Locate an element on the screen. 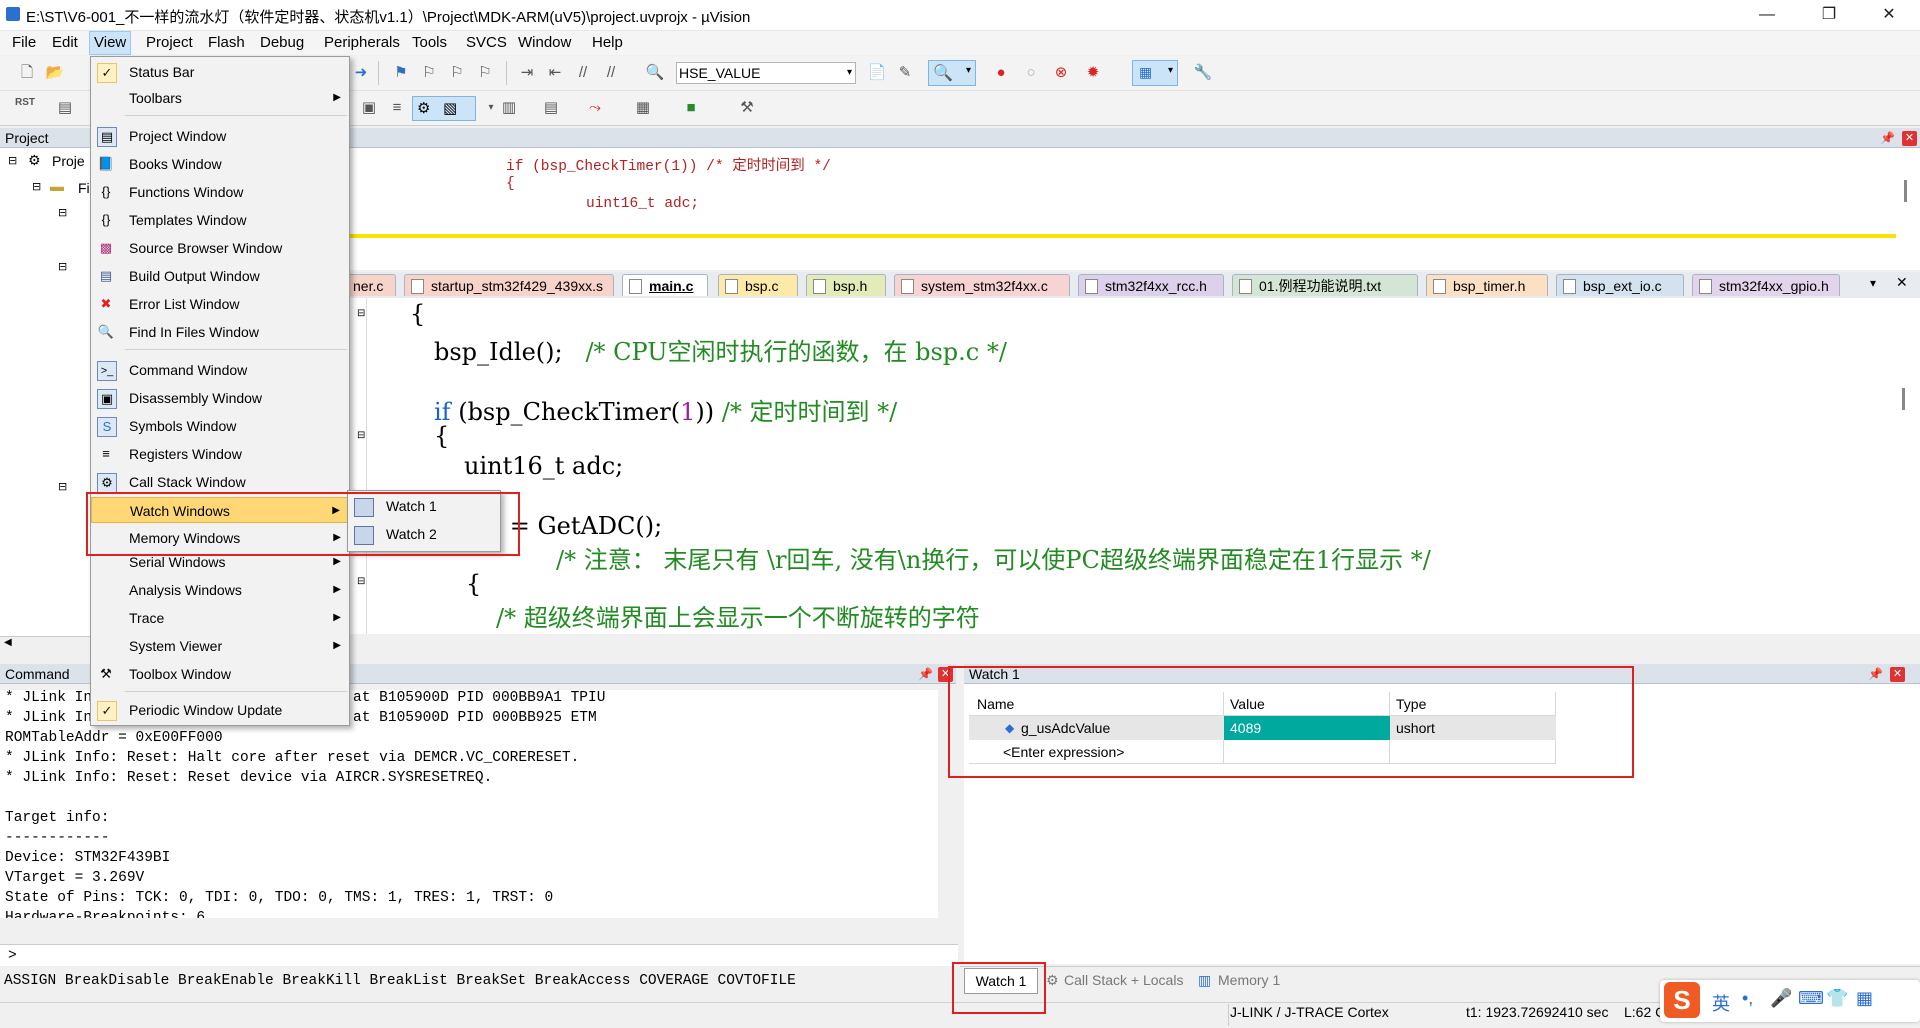 The width and height of the screenshot is (1920, 1028). watch-header-value: Value is located at coordinates (1307, 704).